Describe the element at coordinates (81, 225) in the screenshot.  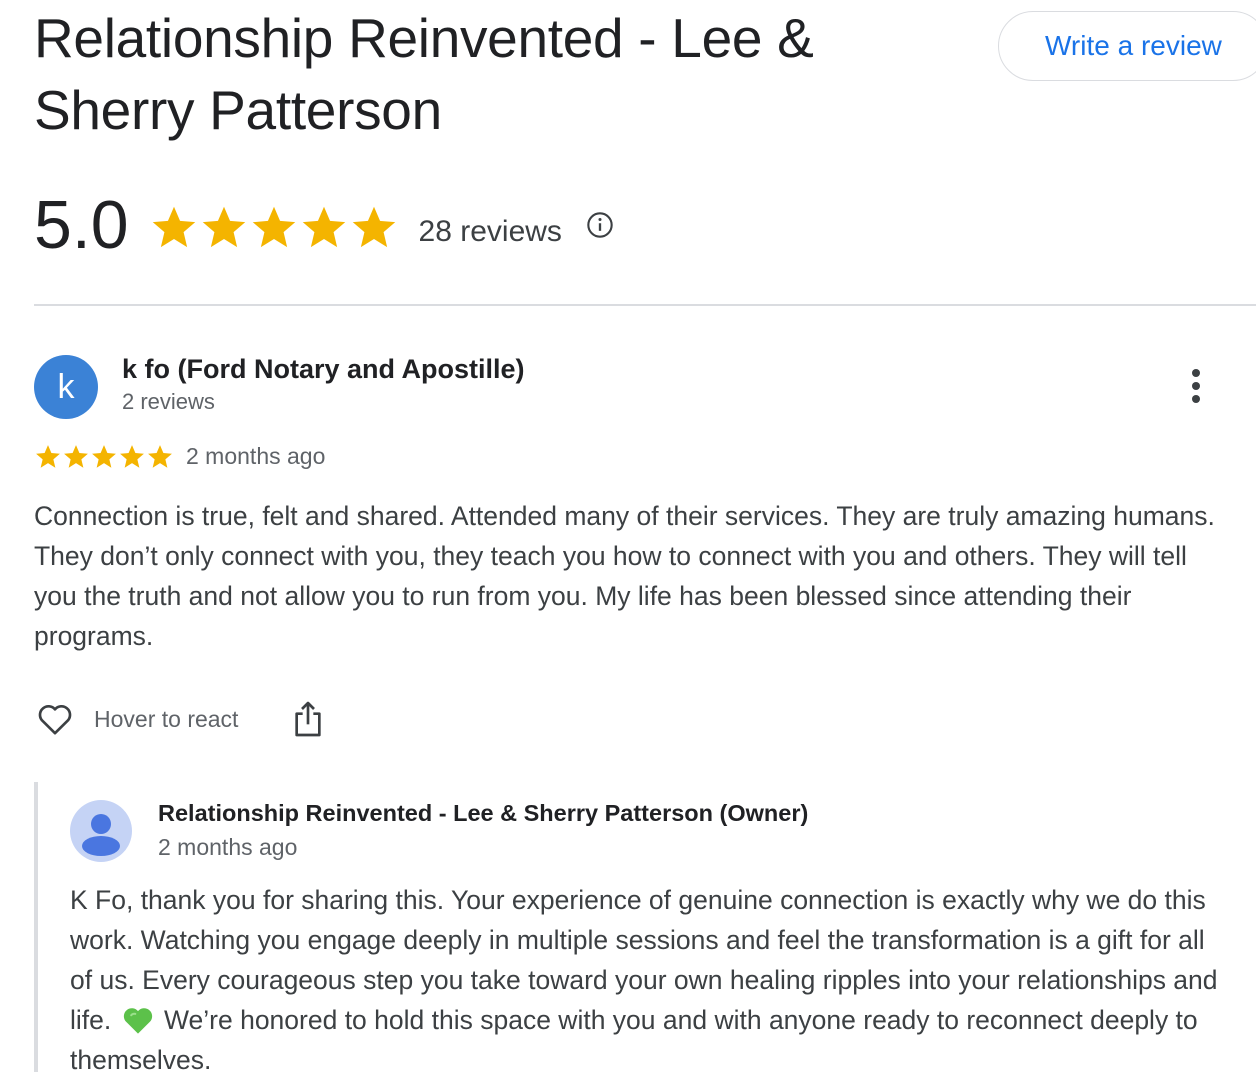
I see `rating-value: 5.0` at that location.